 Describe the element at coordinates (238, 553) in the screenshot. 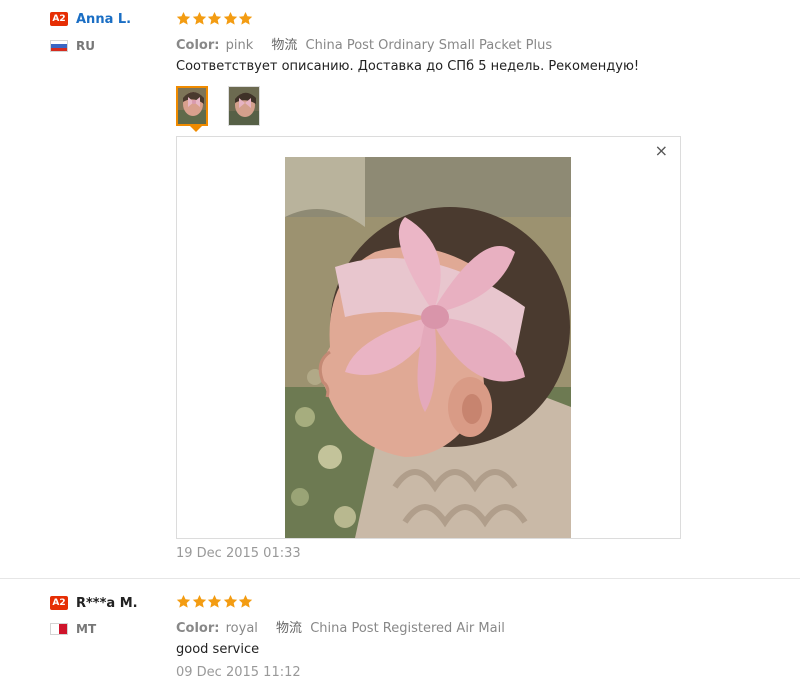

I see `review-date: 19 Dec 2015 01:33` at that location.